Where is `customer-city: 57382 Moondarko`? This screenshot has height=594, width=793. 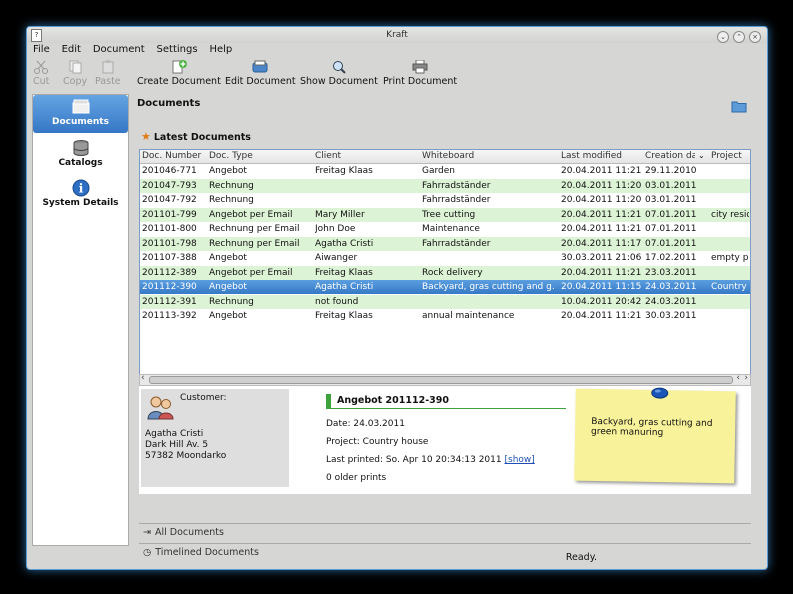
customer-city: 57382 Moondarko is located at coordinates (186, 456).